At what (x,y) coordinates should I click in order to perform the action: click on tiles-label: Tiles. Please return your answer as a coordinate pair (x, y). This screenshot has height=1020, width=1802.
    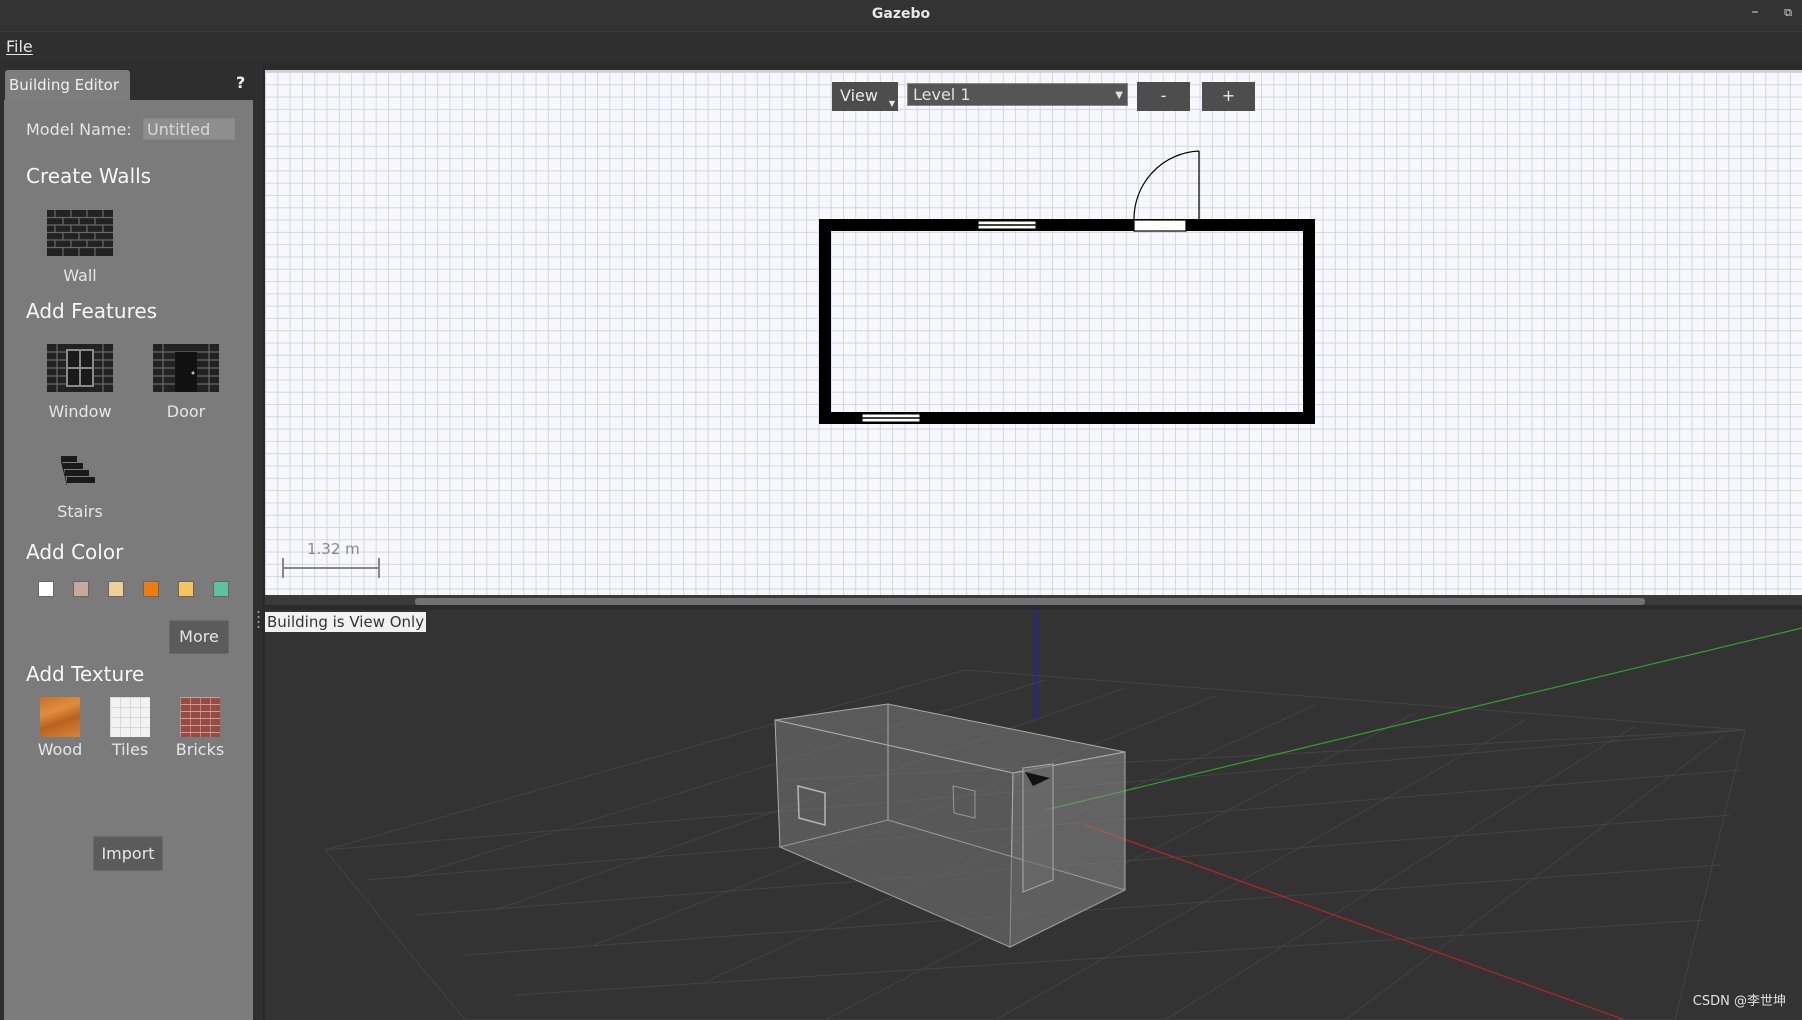
    Looking at the image, I should click on (130, 749).